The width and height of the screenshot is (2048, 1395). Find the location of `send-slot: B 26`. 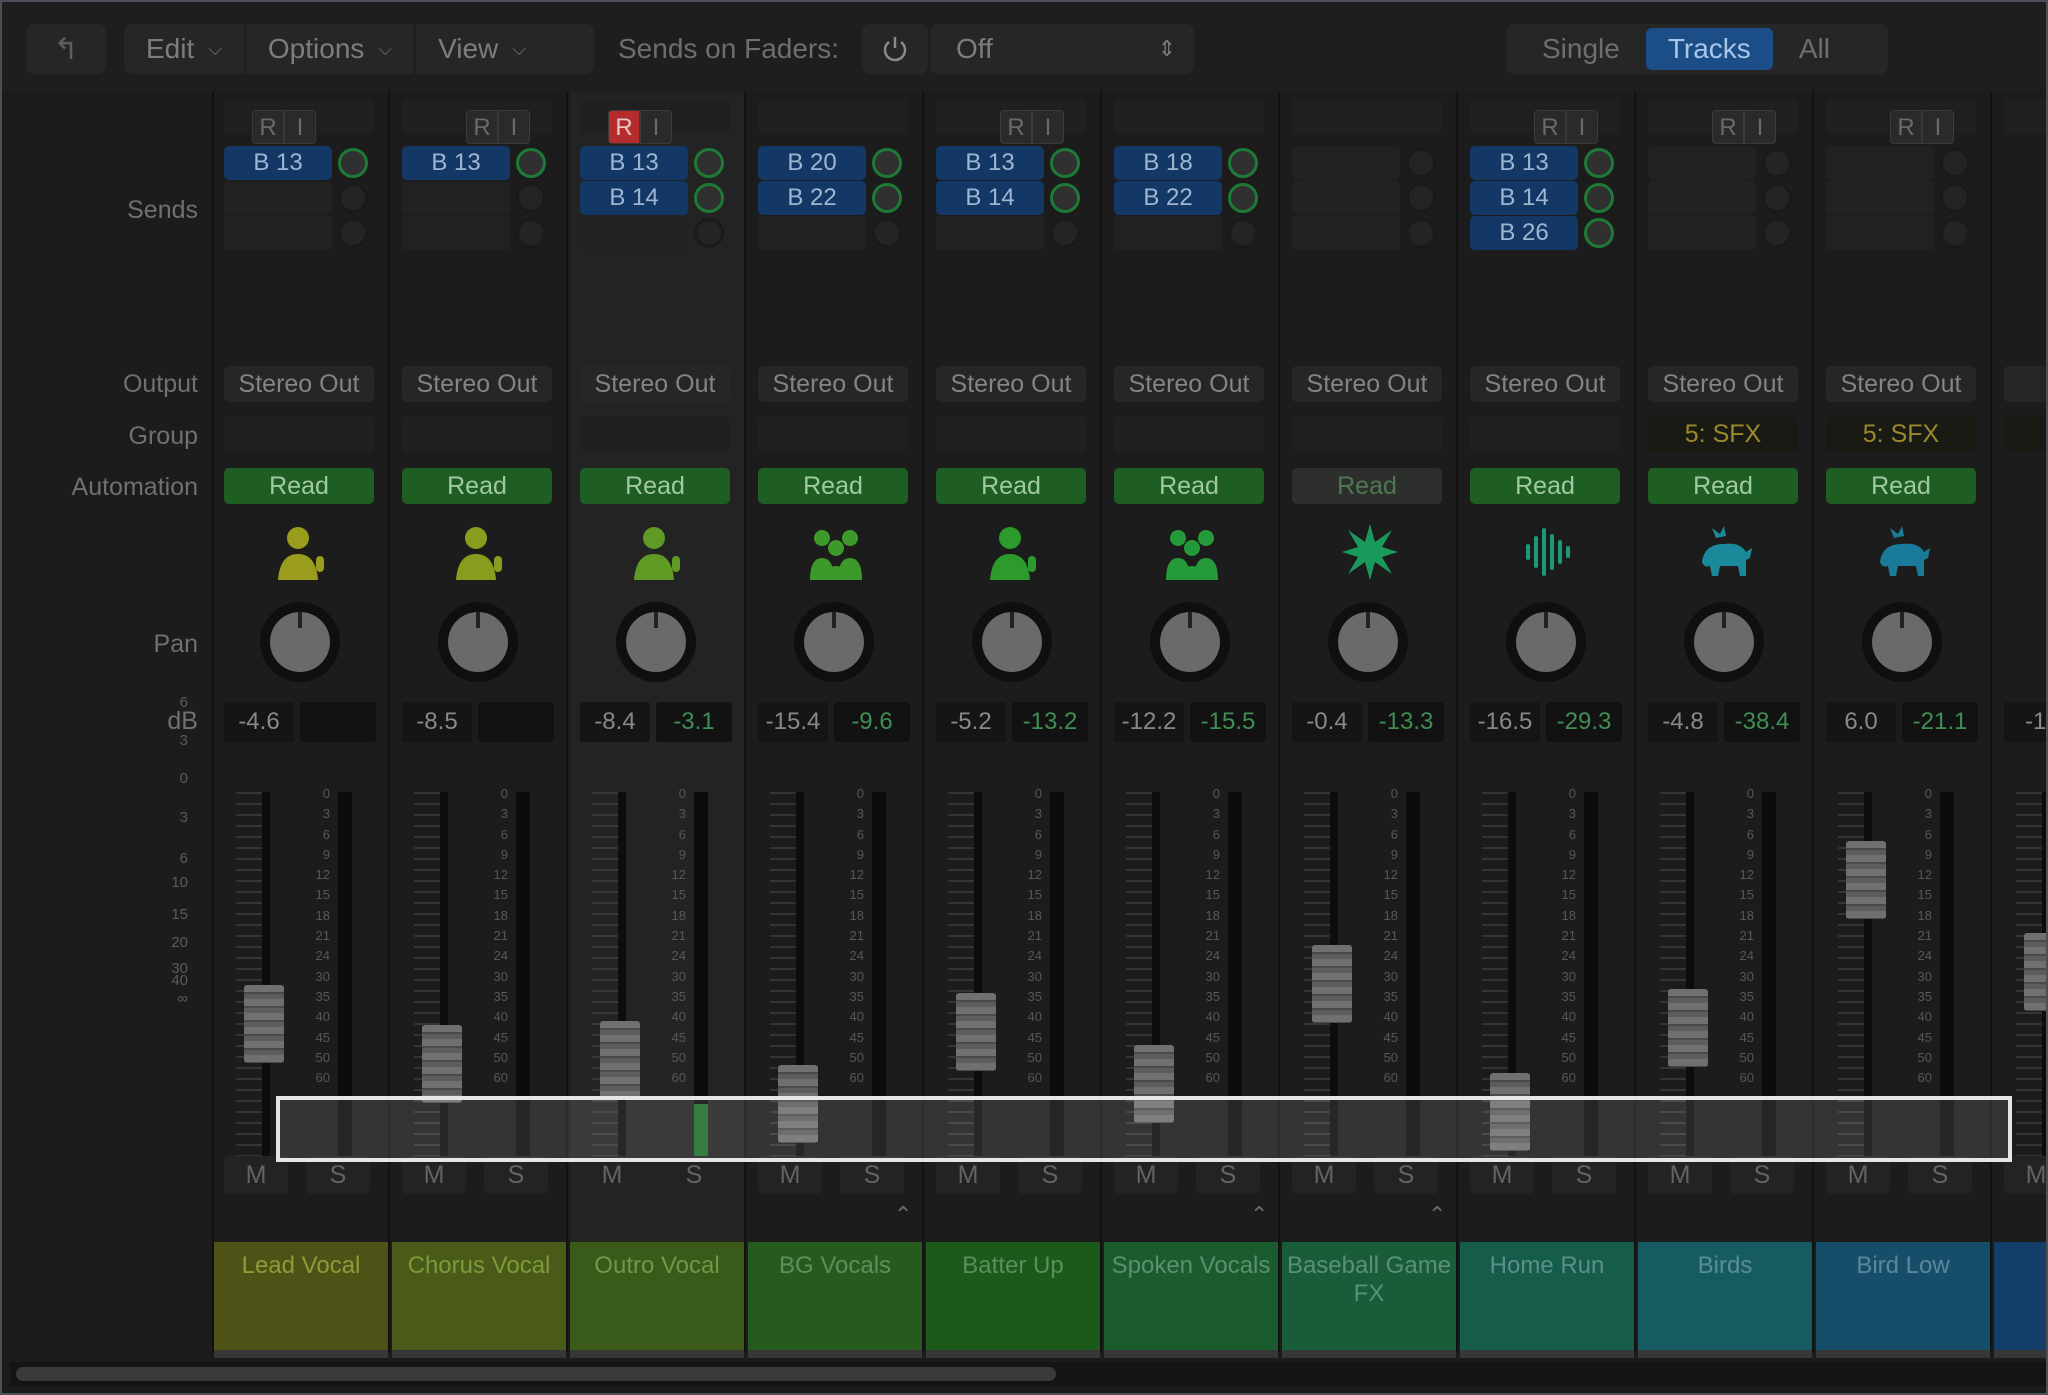

send-slot: B 26 is located at coordinates (1524, 233).